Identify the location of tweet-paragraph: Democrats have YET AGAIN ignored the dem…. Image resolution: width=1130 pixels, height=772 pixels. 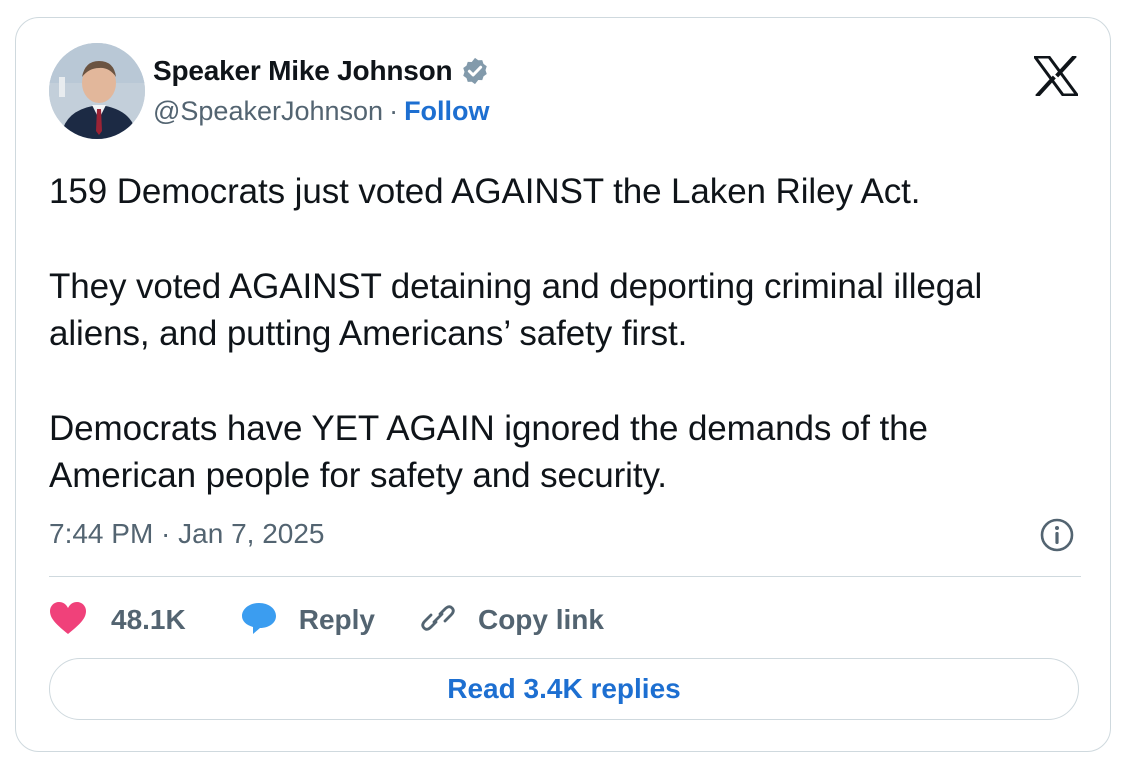
(488, 452).